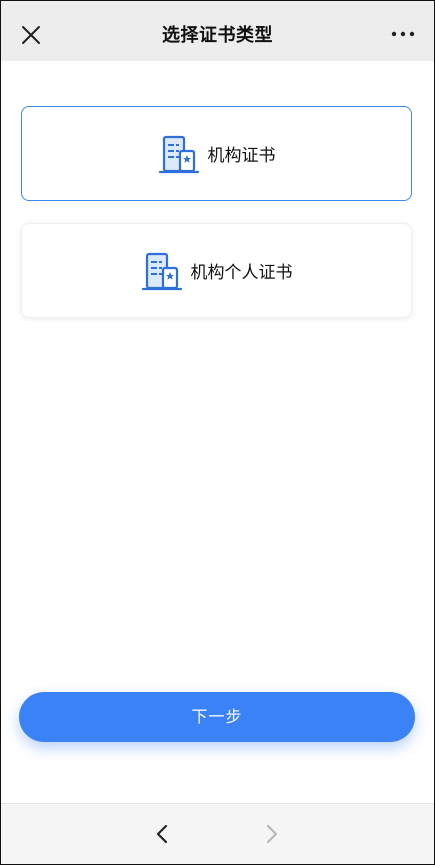  What do you see at coordinates (241, 273) in the screenshot?
I see `option-label: 机构个人证书` at bounding box center [241, 273].